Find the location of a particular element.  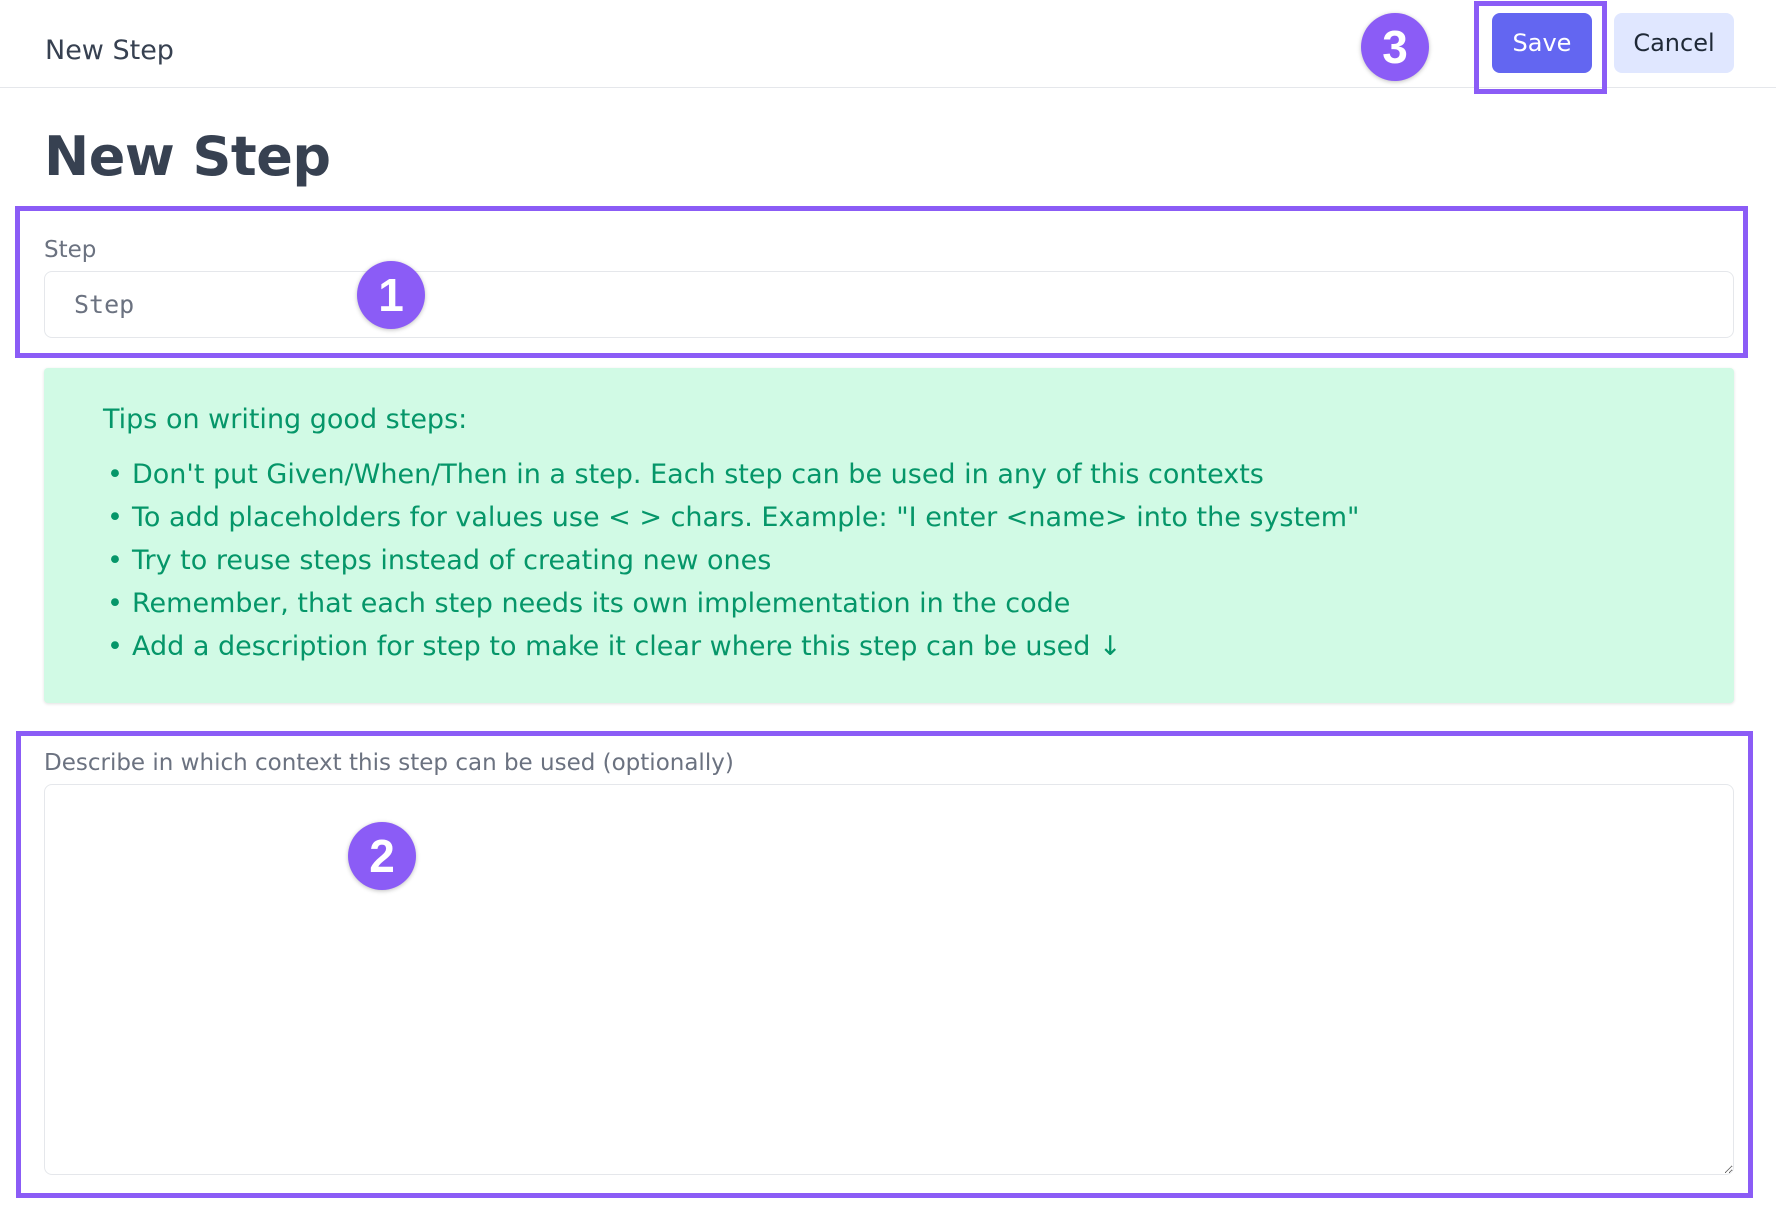

step-marker-2: 2 is located at coordinates (382, 856).